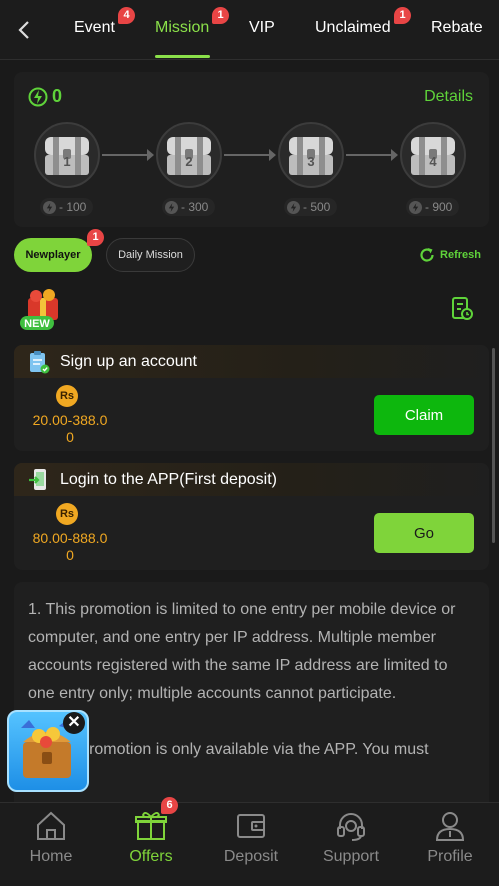 The image size is (499, 886). Describe the element at coordinates (128, 361) in the screenshot. I see `mission-title: Sign up an account` at that location.